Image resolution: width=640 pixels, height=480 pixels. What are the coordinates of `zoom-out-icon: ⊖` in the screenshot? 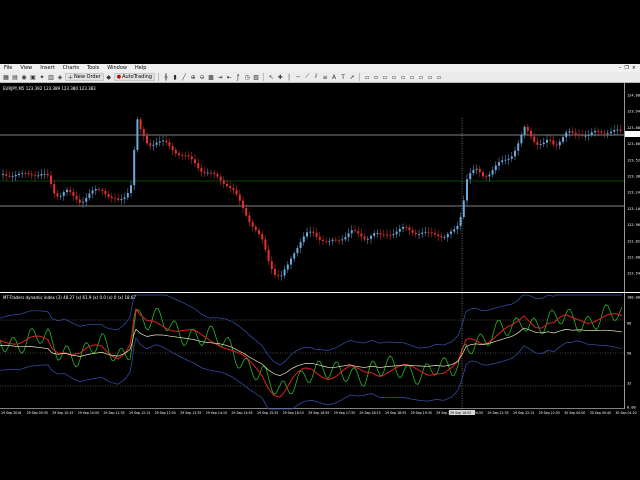 It's located at (202, 77).